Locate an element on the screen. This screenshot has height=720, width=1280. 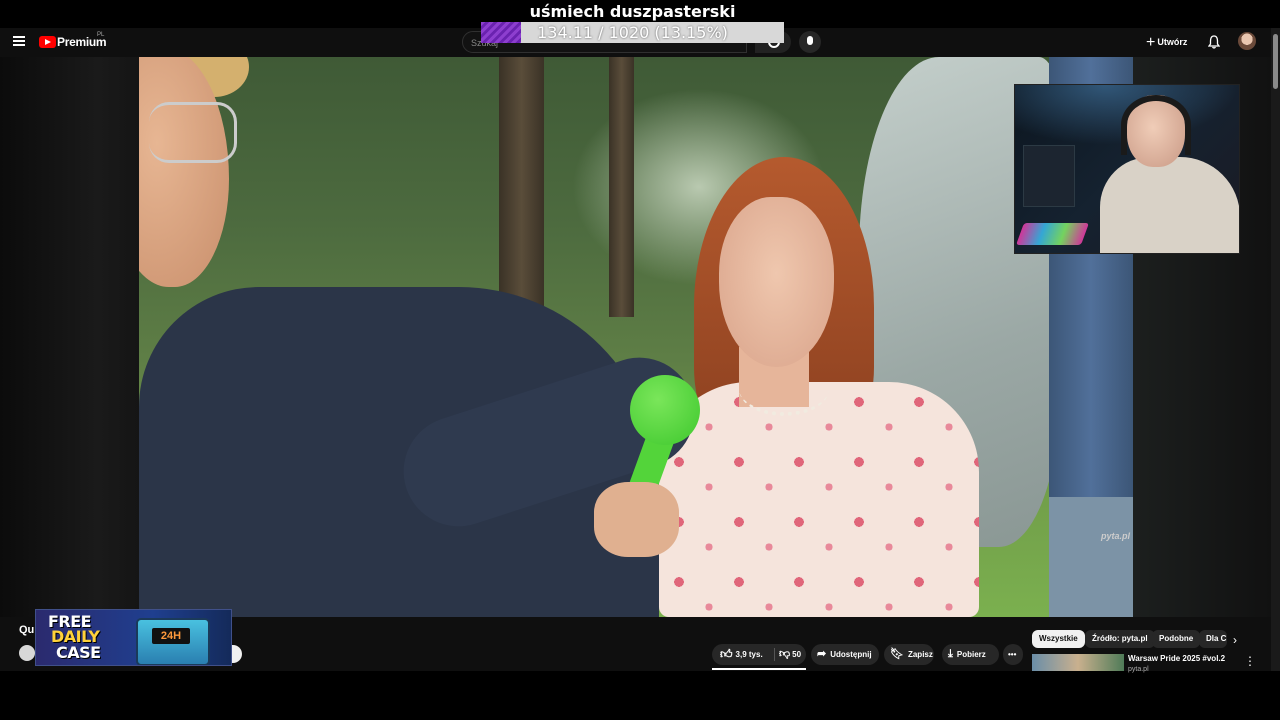
chip-similar: Podobne is located at coordinates (1176, 639).